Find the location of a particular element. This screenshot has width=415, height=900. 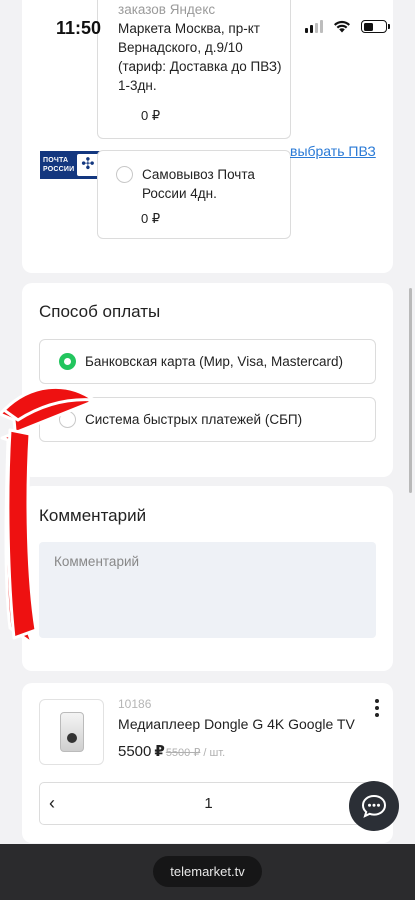

pvz-option-pochta: Самовывоз Почта России 4дн. 0 ₽ is located at coordinates (194, 194).